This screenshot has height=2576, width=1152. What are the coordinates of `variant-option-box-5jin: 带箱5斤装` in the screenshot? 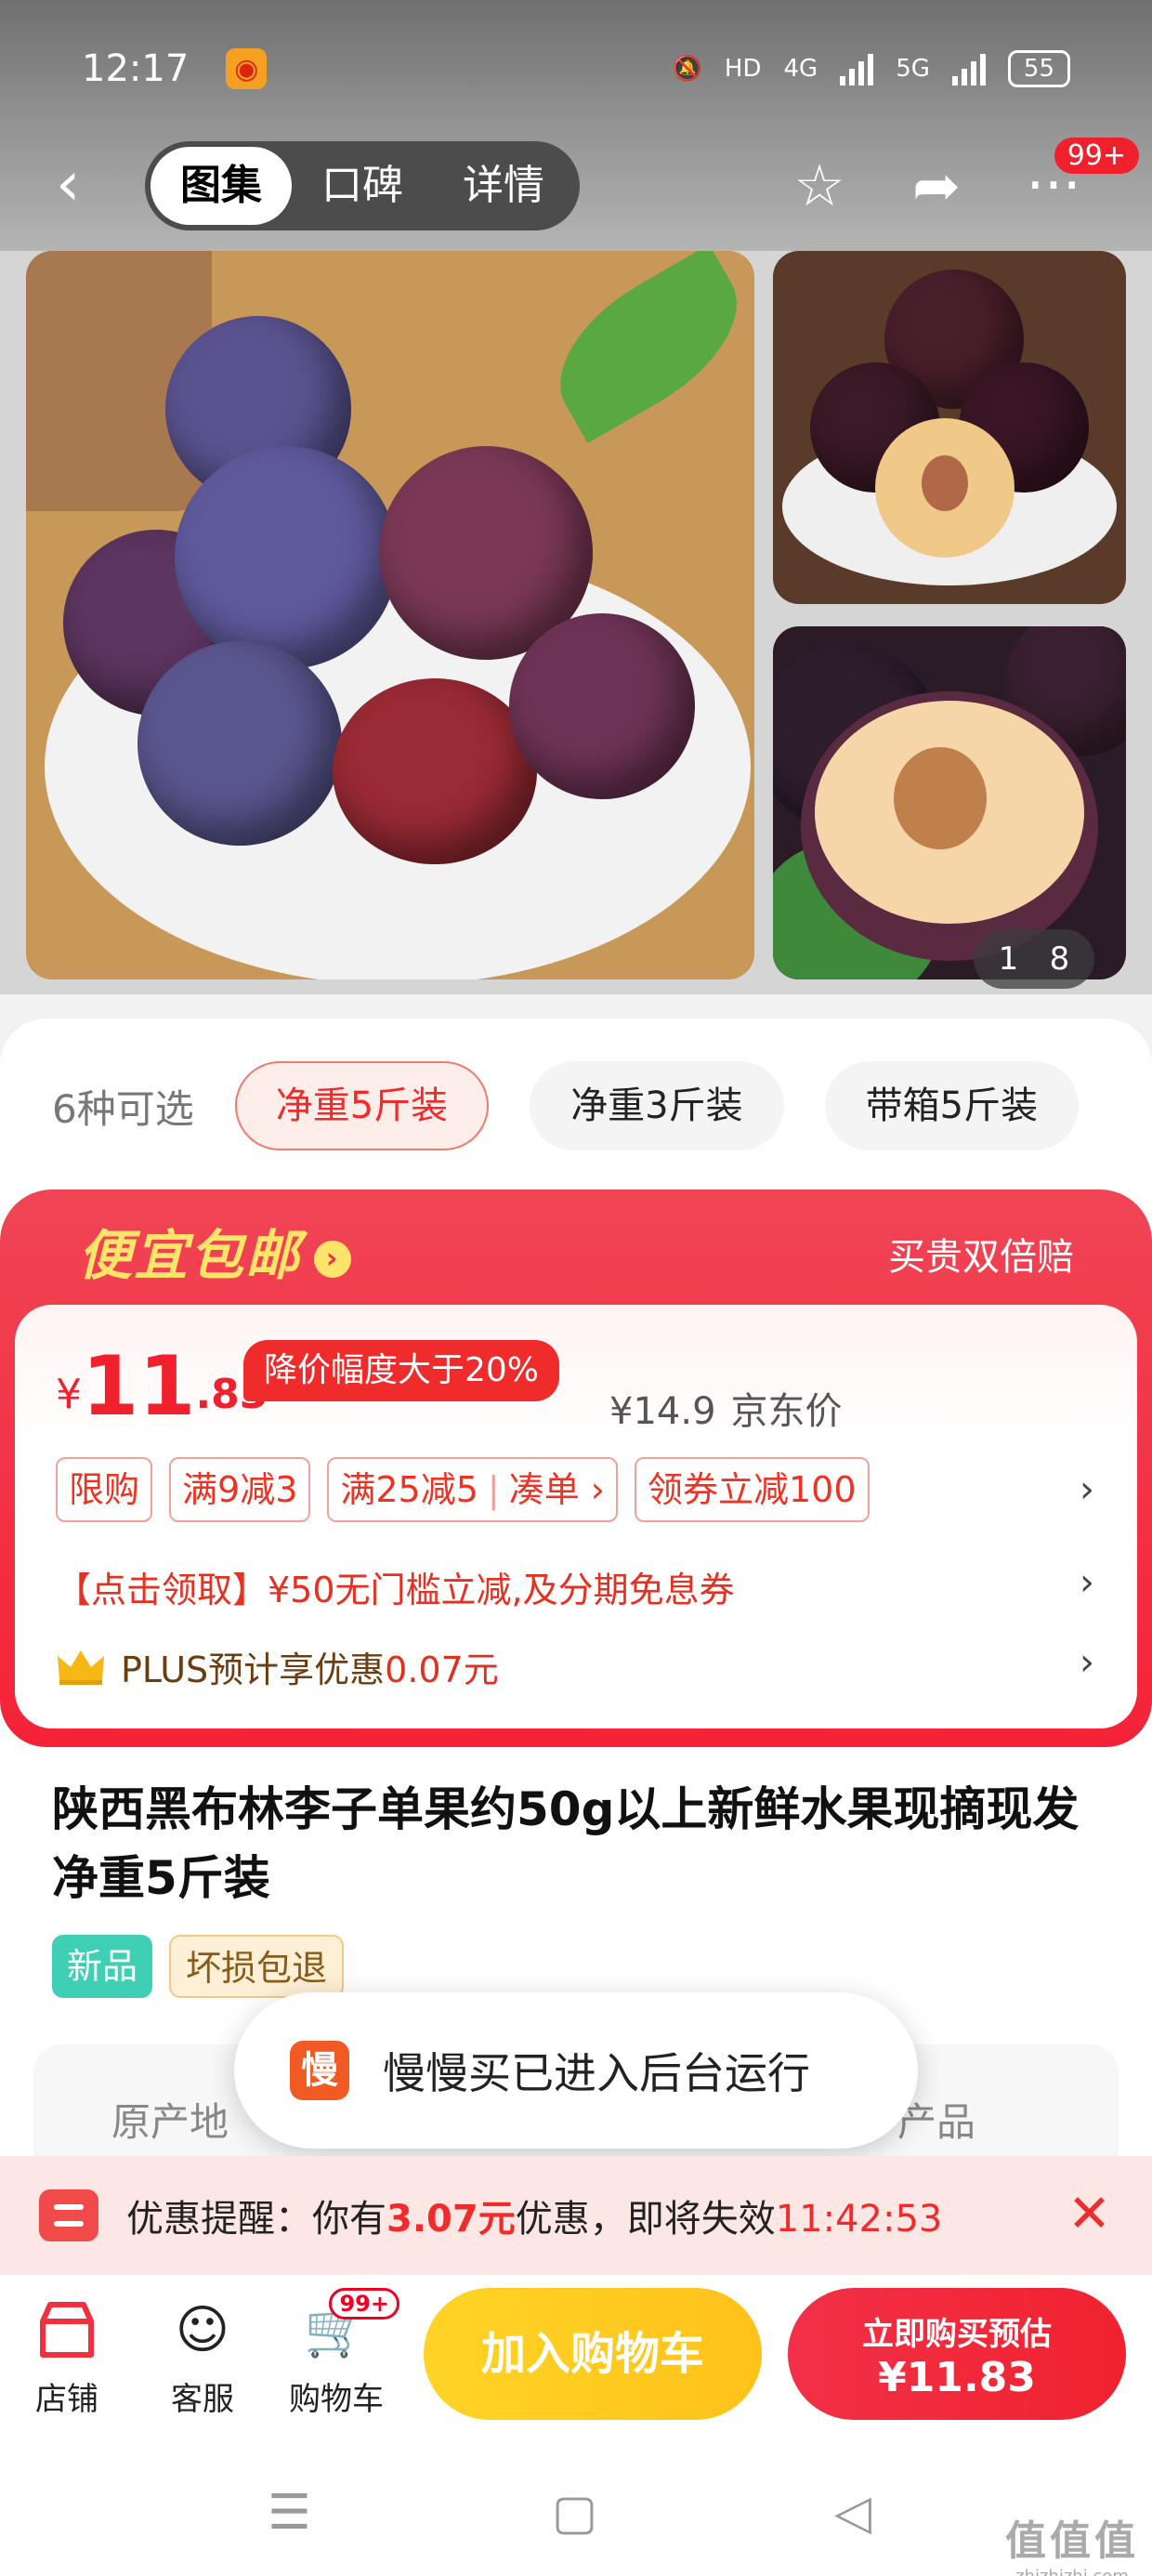 It's located at (952, 1105).